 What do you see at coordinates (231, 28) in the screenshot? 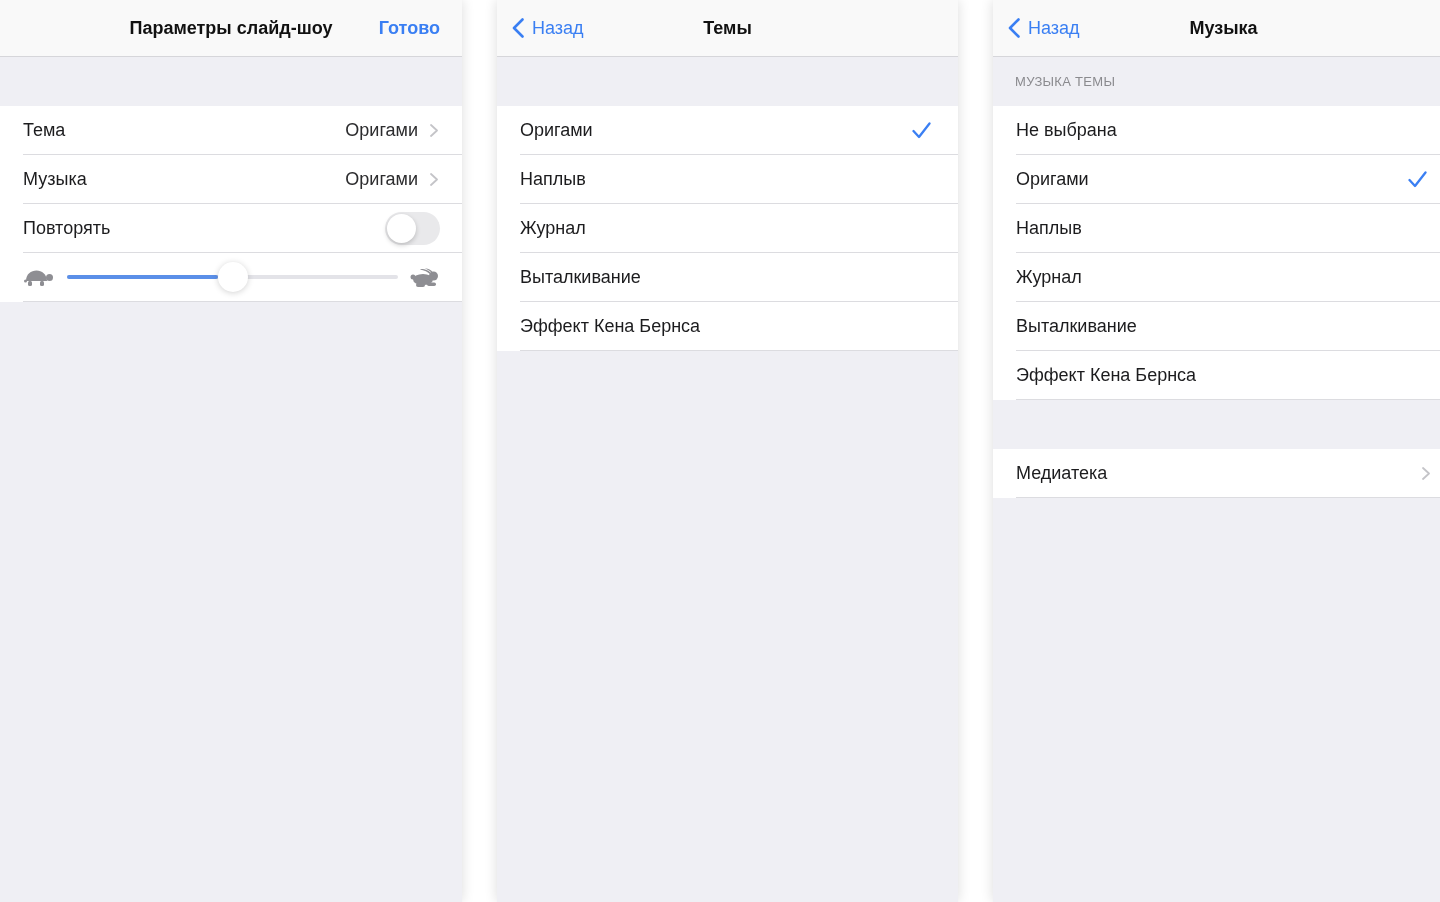
I see `nav-title: Параметры слайд-шоу` at bounding box center [231, 28].